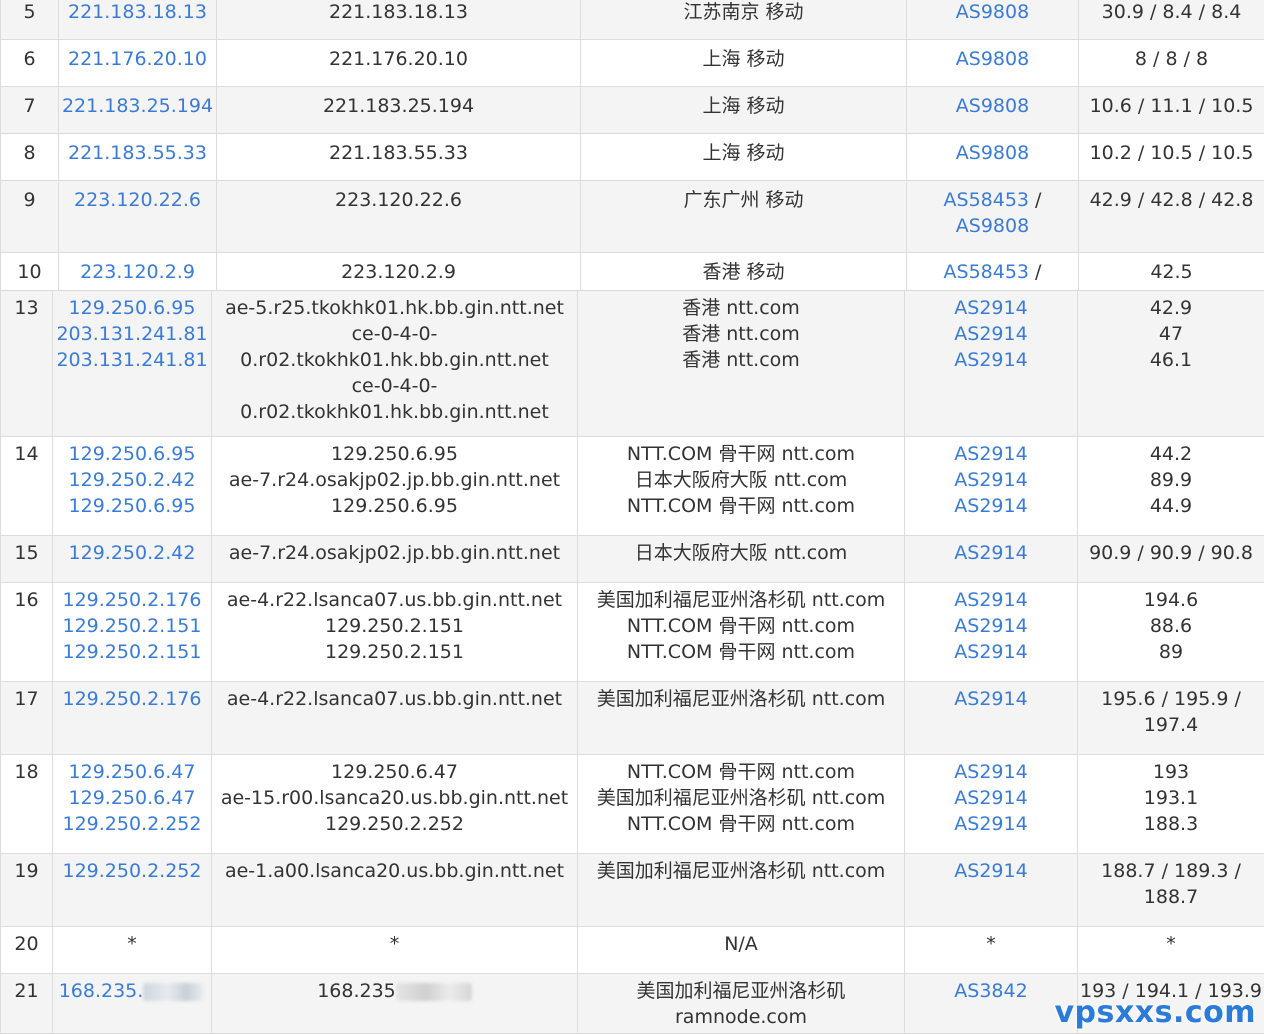 The image size is (1264, 1034). What do you see at coordinates (30, 110) in the screenshot?
I see `hop-number: 7` at bounding box center [30, 110].